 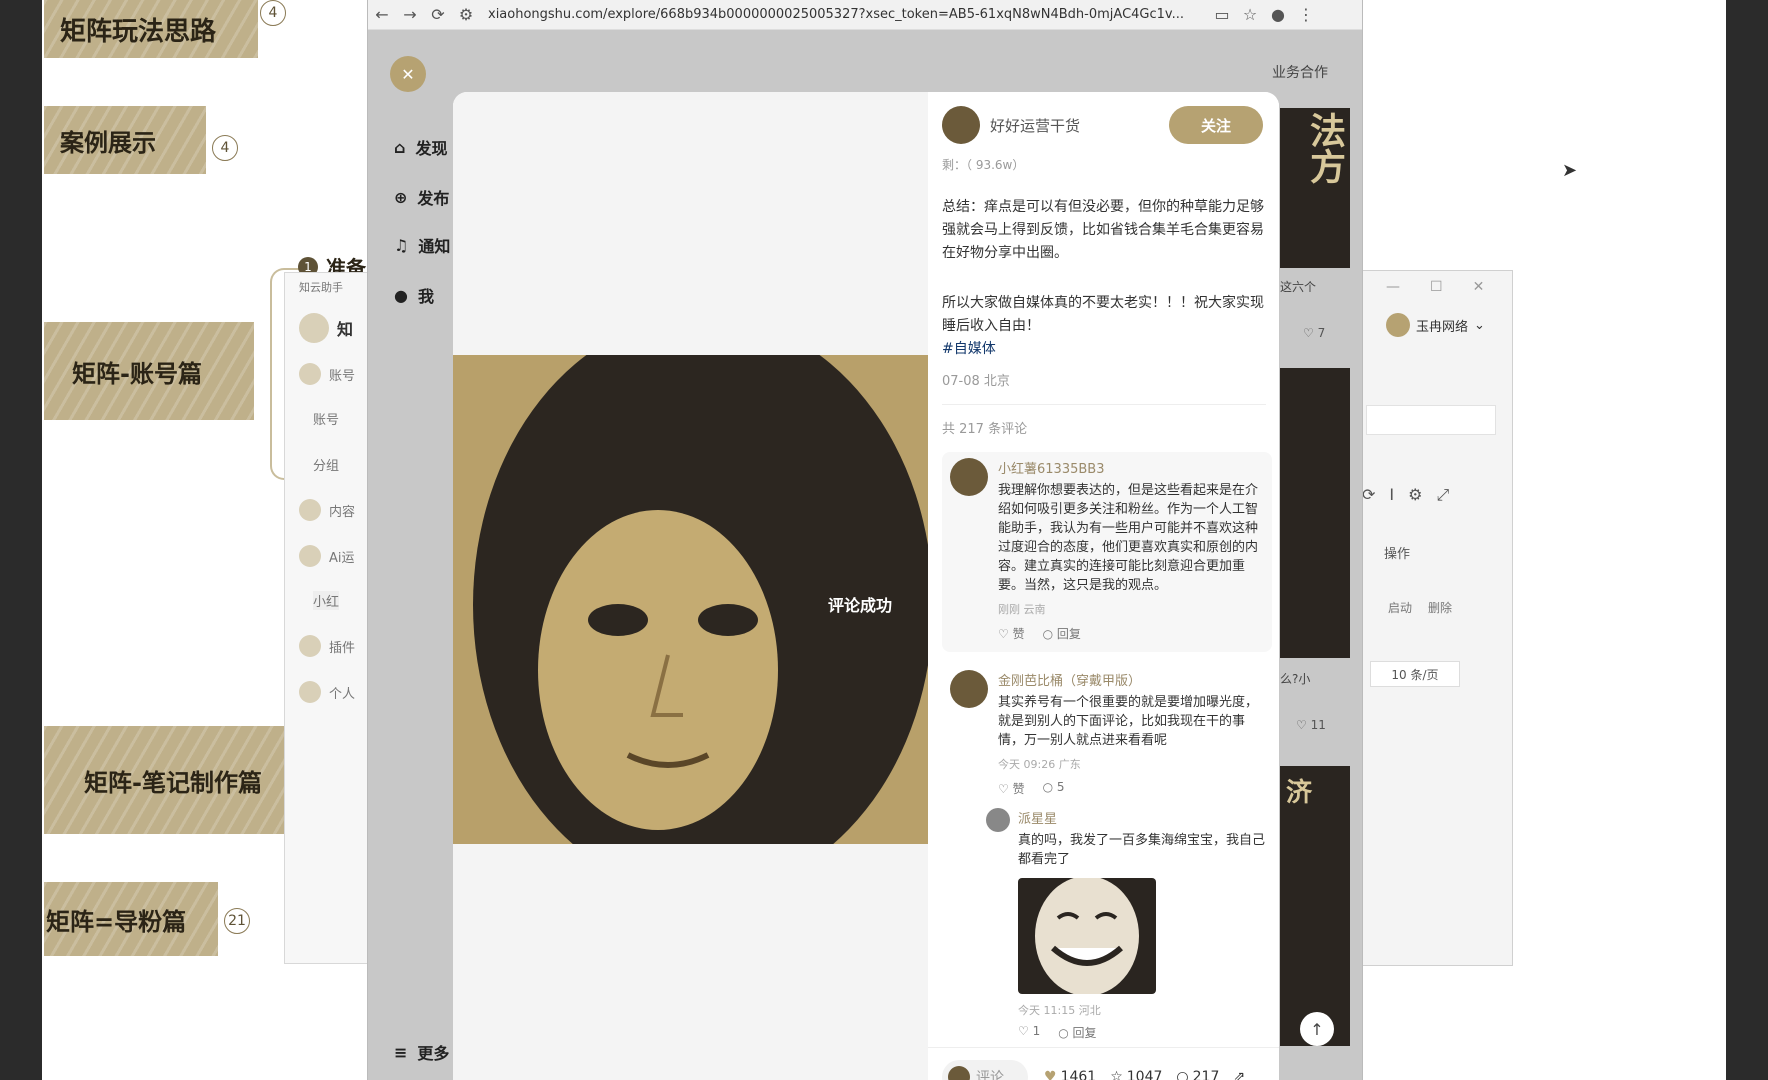 I want to click on star-icon: ☆, so click(x=1250, y=14).